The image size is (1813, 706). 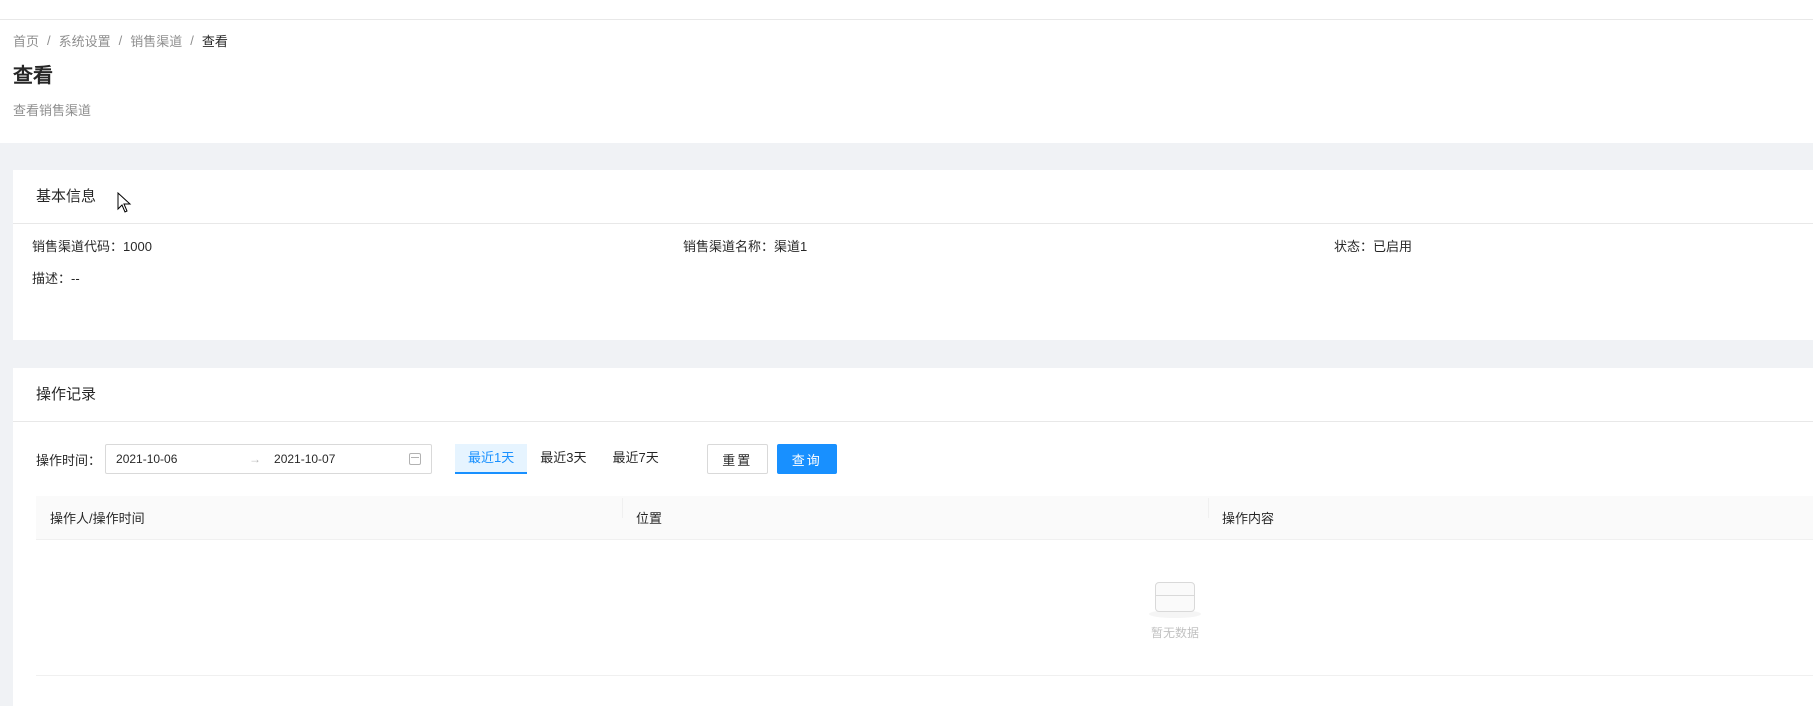 What do you see at coordinates (737, 459) in the screenshot?
I see `reset-button: 重置` at bounding box center [737, 459].